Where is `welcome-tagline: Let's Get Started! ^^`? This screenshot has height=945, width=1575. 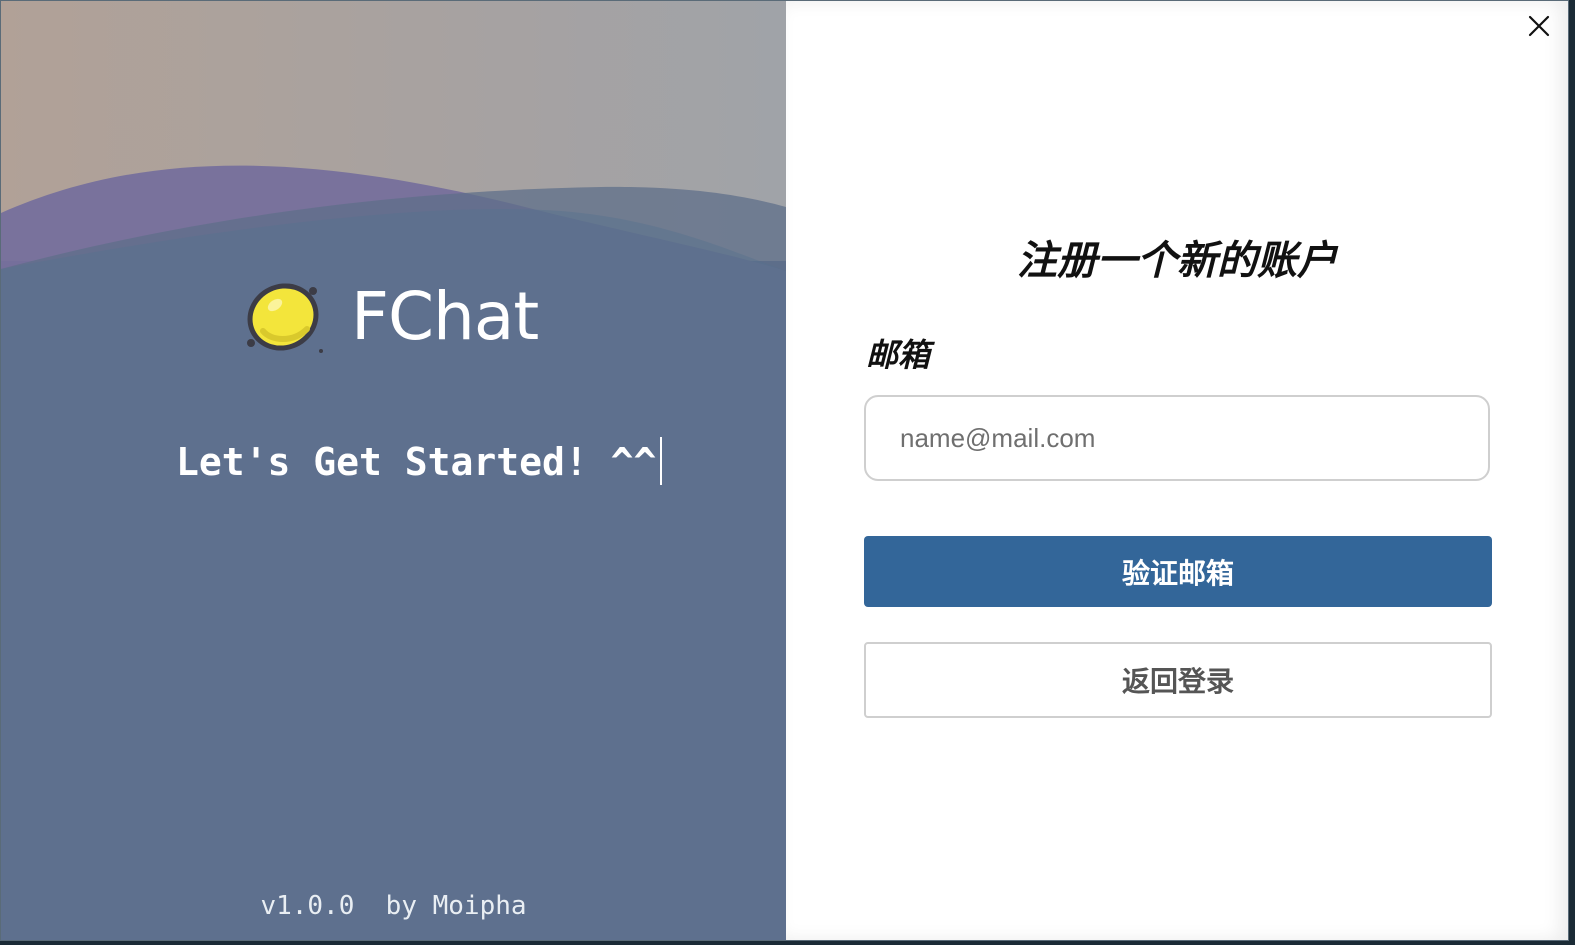 welcome-tagline: Let's Get Started! ^^ is located at coordinates (419, 462).